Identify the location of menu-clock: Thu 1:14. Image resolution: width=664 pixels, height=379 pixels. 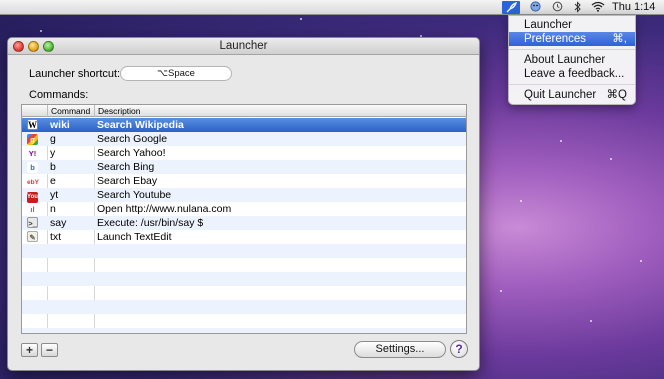
(638, 7).